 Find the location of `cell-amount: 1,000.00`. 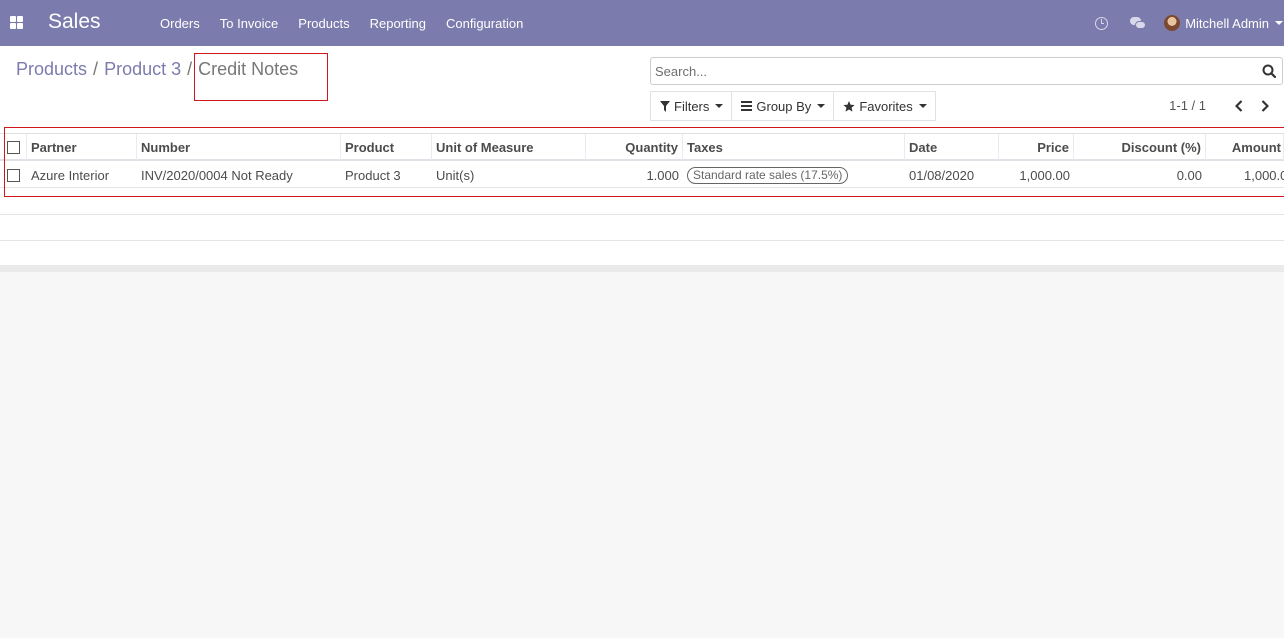

cell-amount: 1,000.00 is located at coordinates (1264, 175).